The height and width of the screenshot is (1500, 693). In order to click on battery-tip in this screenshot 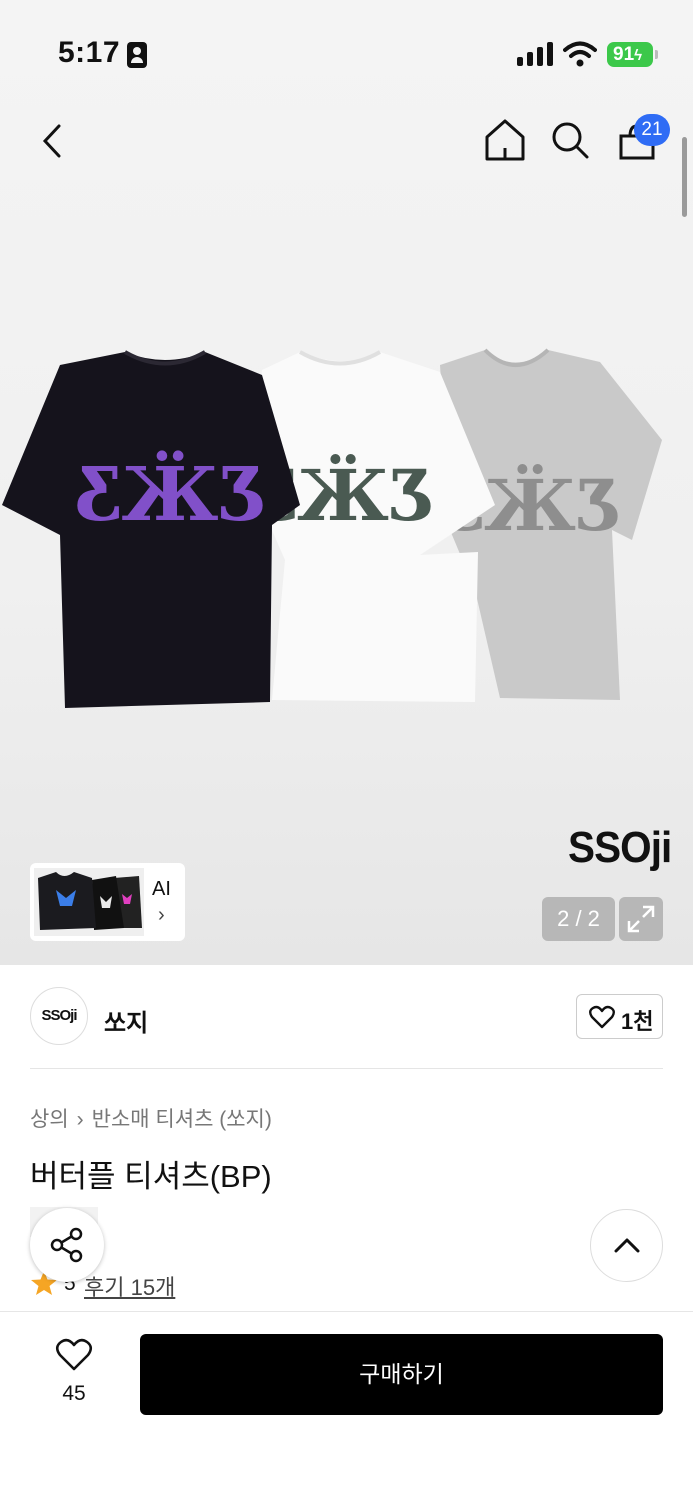, I will do `click(656, 54)`.